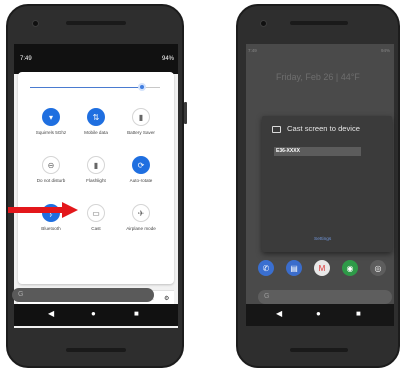 This screenshot has height=370, width=405. Describe the element at coordinates (141, 213) in the screenshot. I see `airplane-icon: ✈` at that location.